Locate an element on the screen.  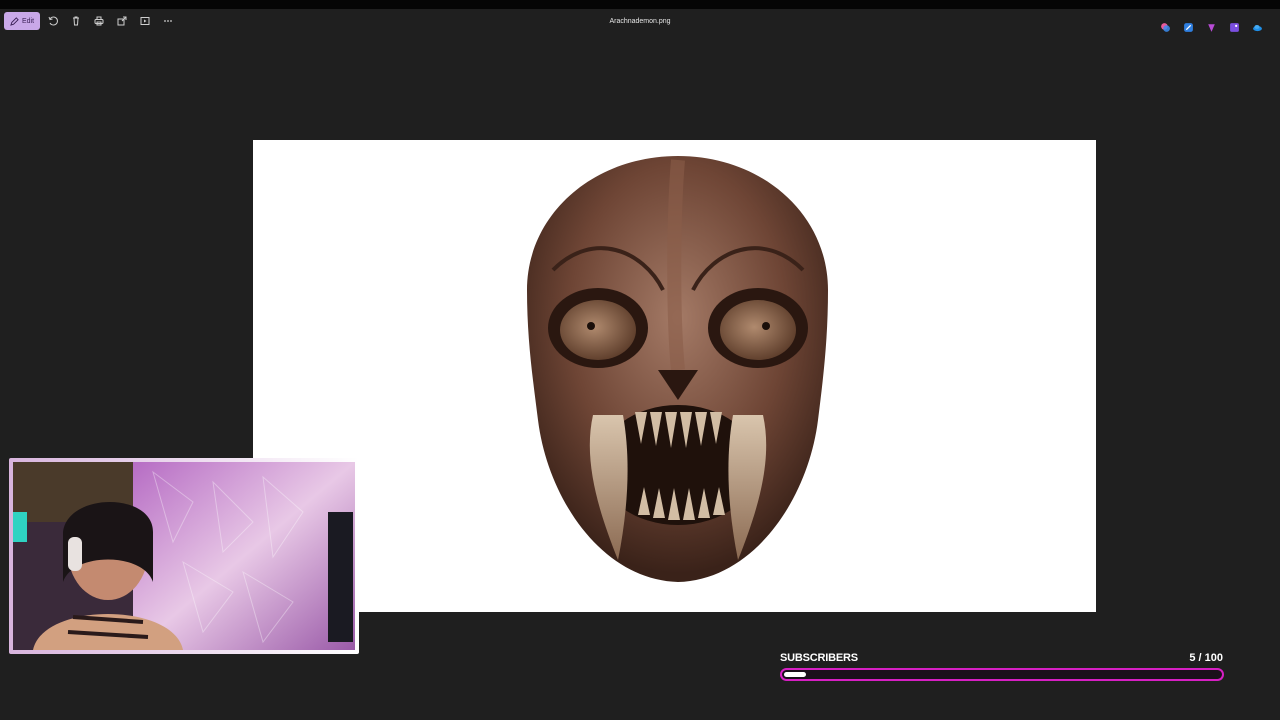
photos-icon is located at coordinates (1234, 27).